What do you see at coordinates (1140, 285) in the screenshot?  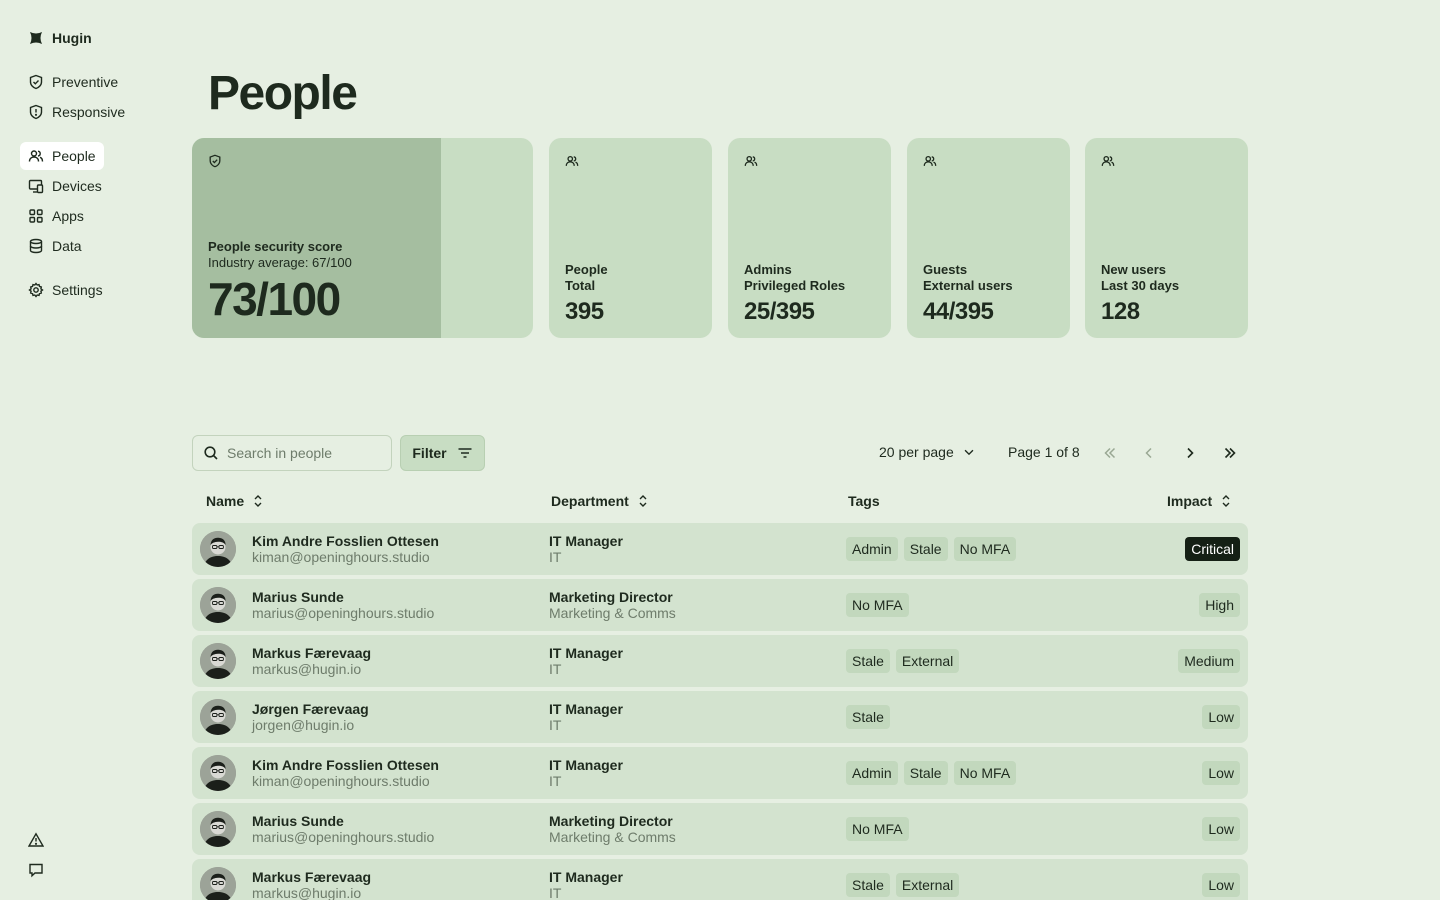 I see `card-sublabel: Last 30 days` at bounding box center [1140, 285].